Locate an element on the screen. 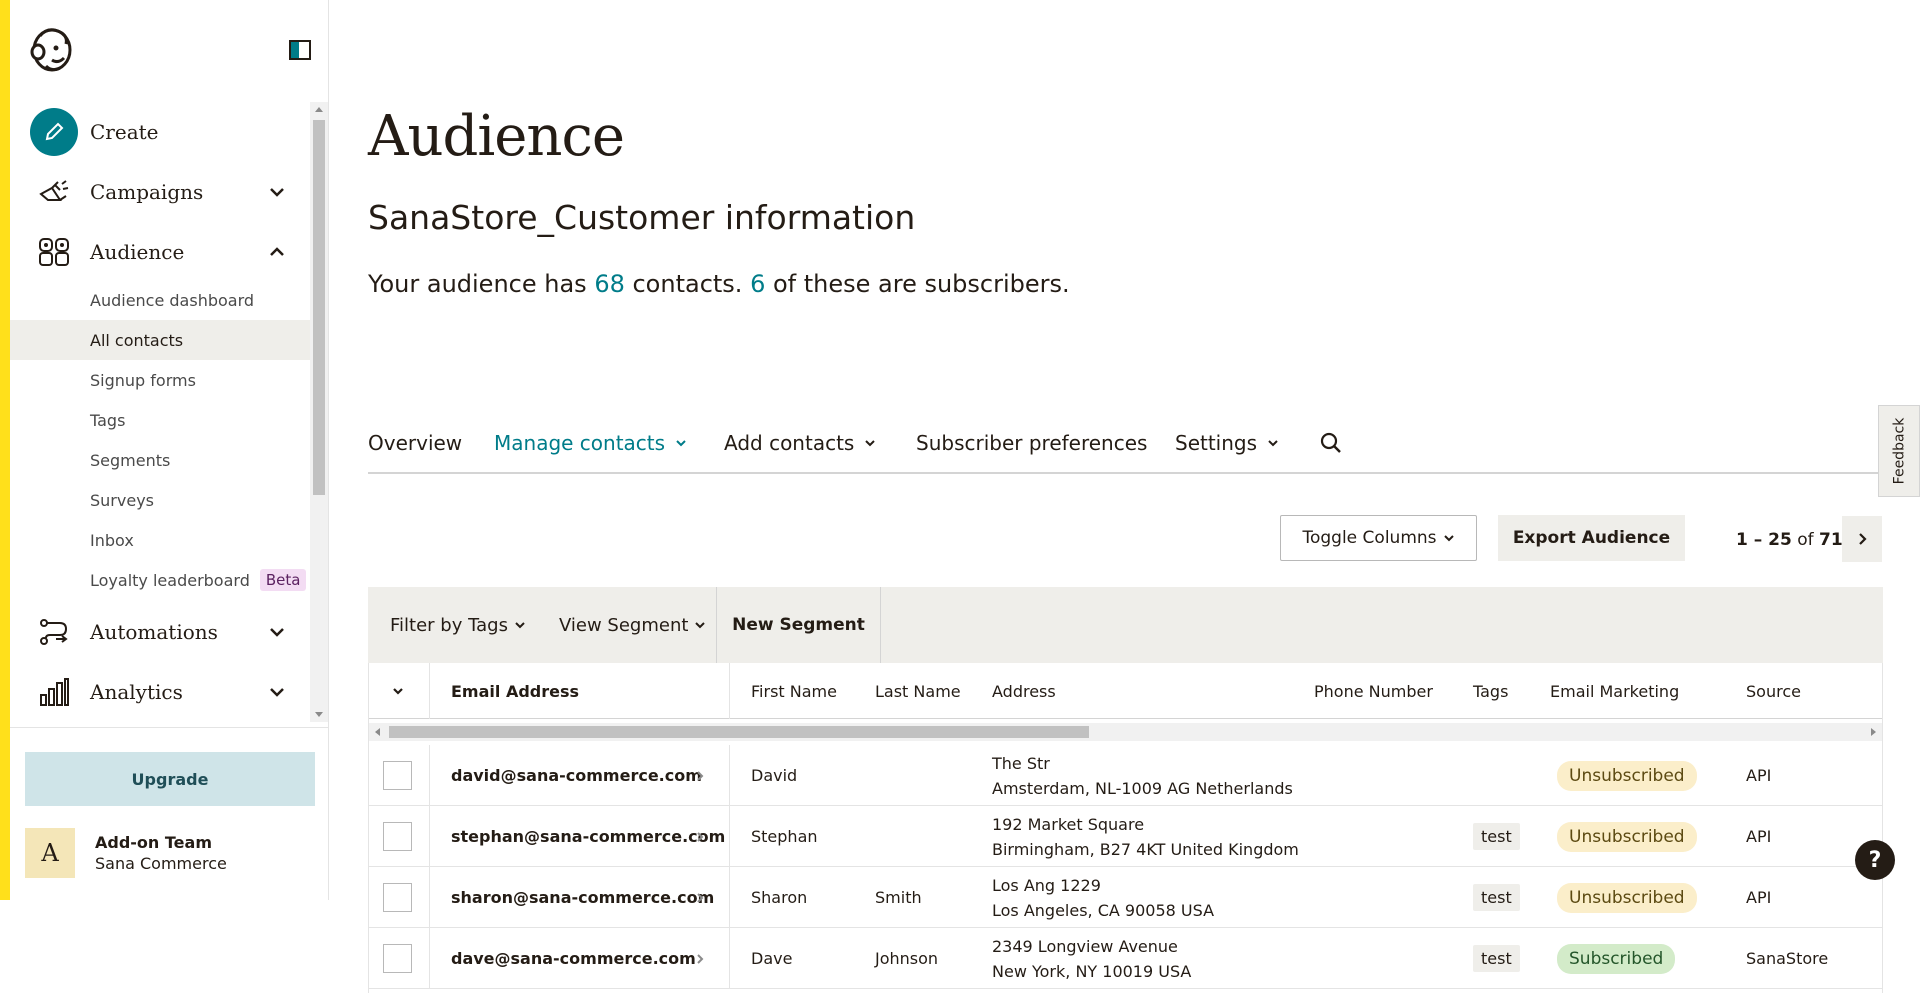  nav-audience-label: Audience is located at coordinates (137, 252).